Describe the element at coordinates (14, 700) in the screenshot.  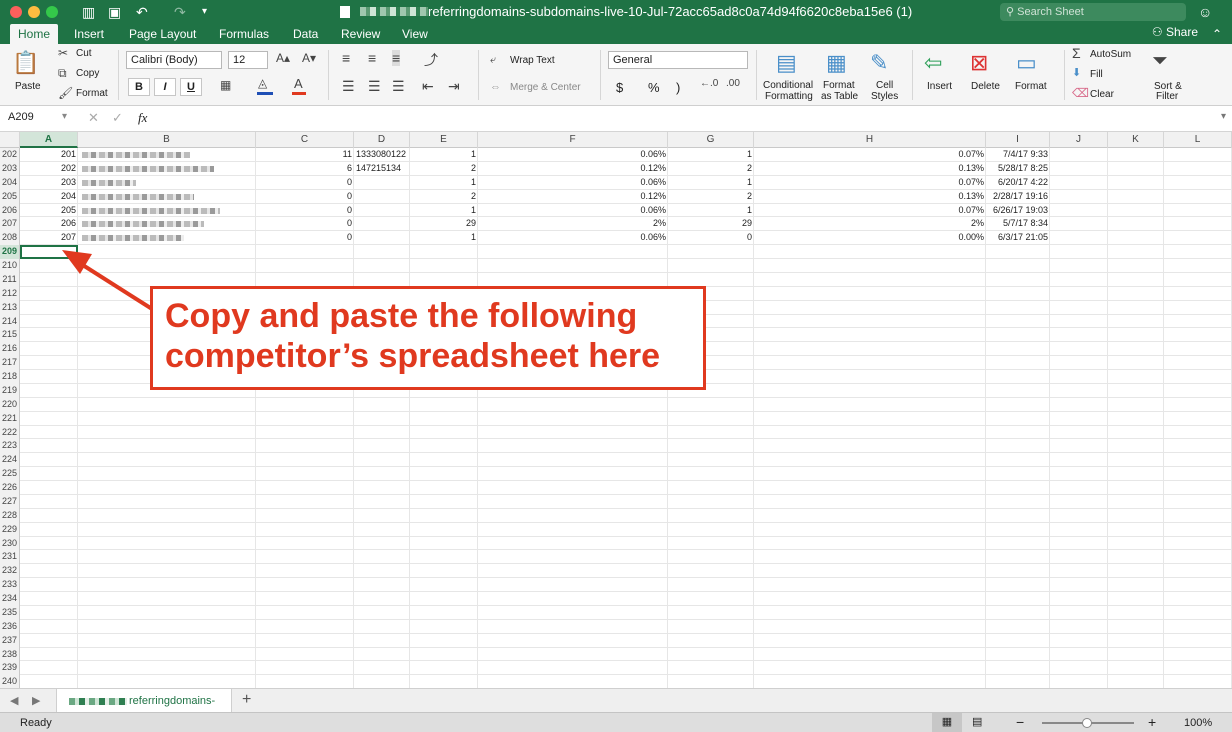
I see `prev-sheet-icon: ◀` at that location.